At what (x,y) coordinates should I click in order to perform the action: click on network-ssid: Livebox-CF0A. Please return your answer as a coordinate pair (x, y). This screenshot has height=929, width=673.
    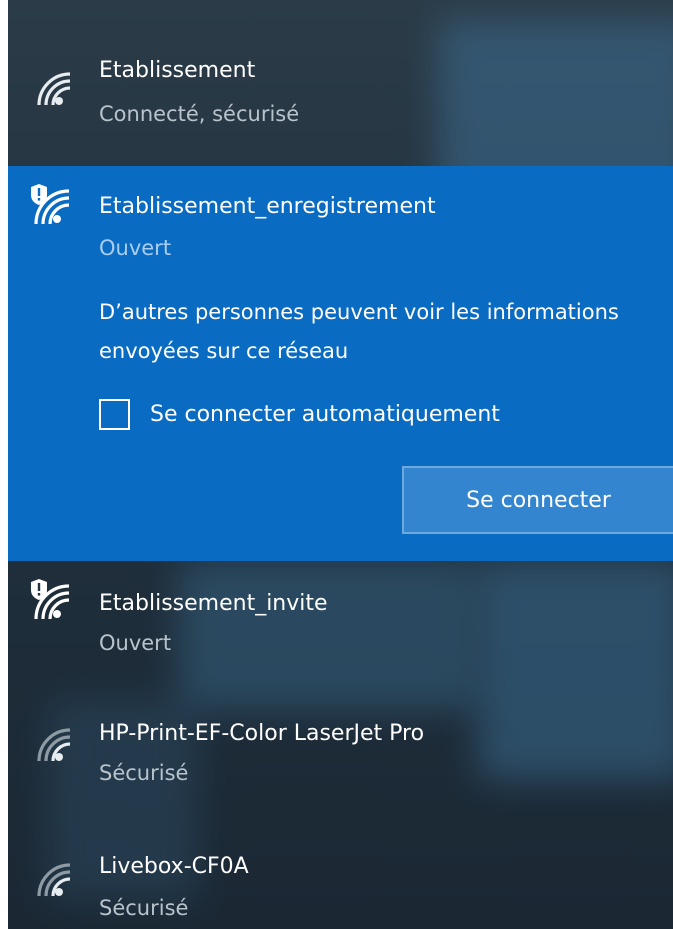
    Looking at the image, I should click on (174, 866).